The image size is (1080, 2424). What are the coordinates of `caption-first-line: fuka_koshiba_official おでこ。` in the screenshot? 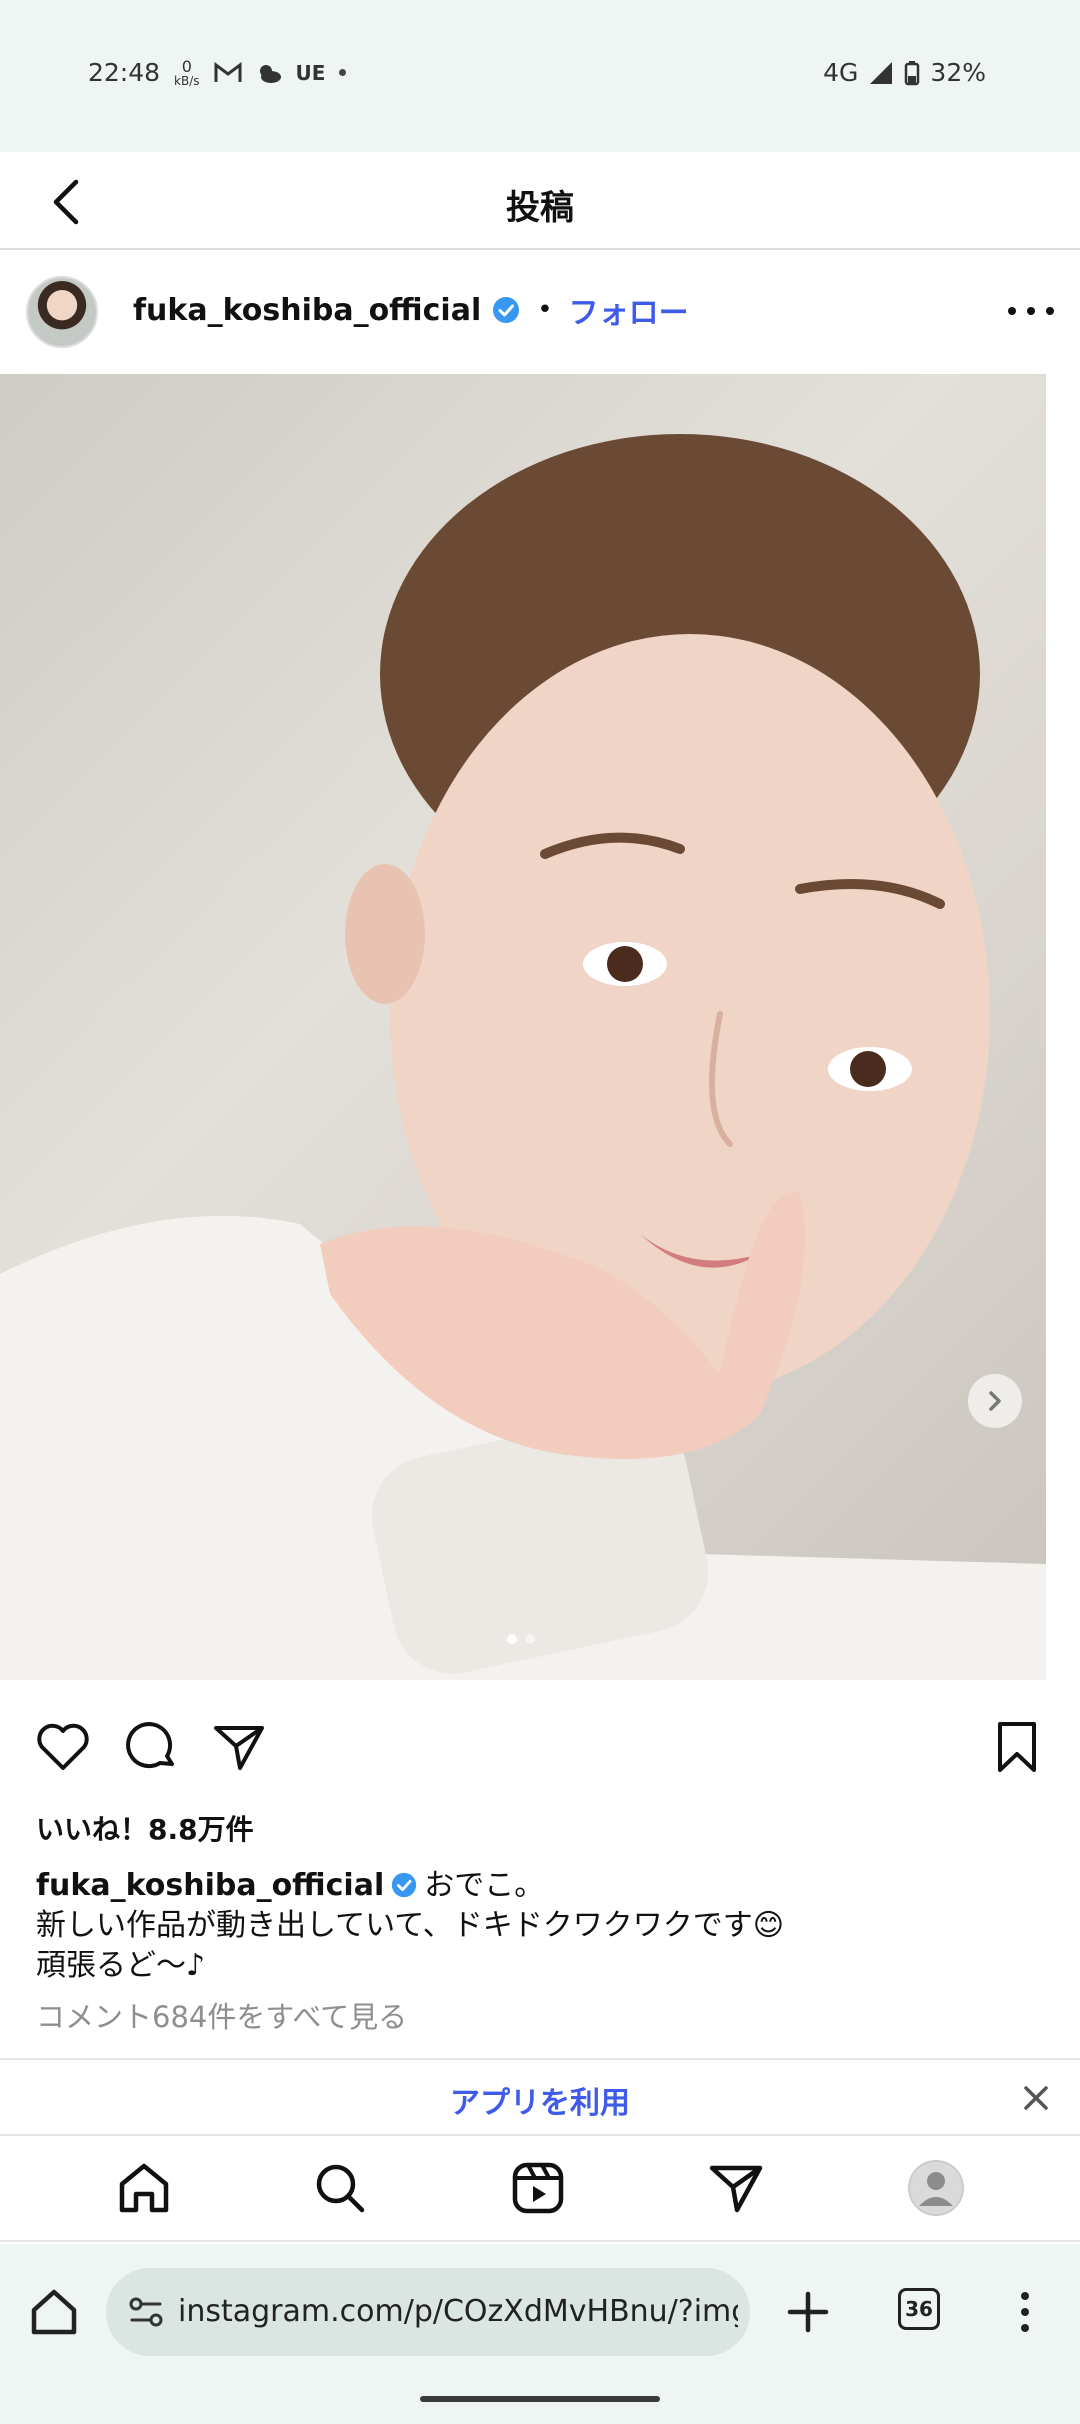 It's located at (536, 1886).